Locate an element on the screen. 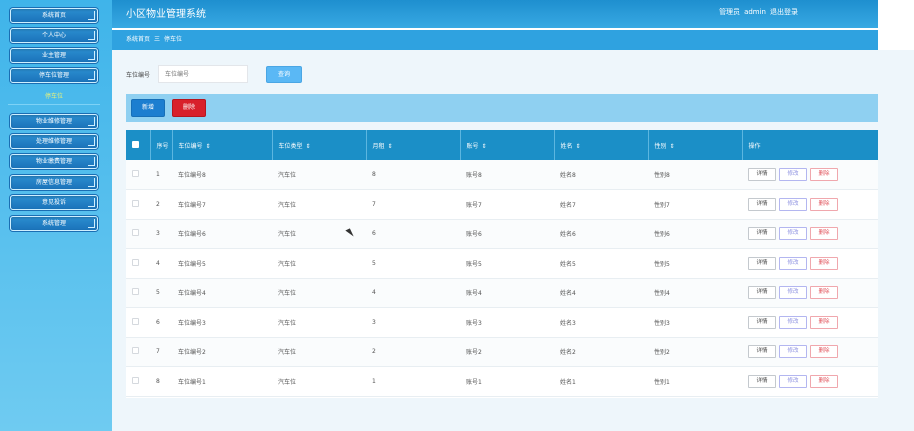 The width and height of the screenshot is (914, 431). sidebar-item-label: 意见投诉 is located at coordinates (53, 202).